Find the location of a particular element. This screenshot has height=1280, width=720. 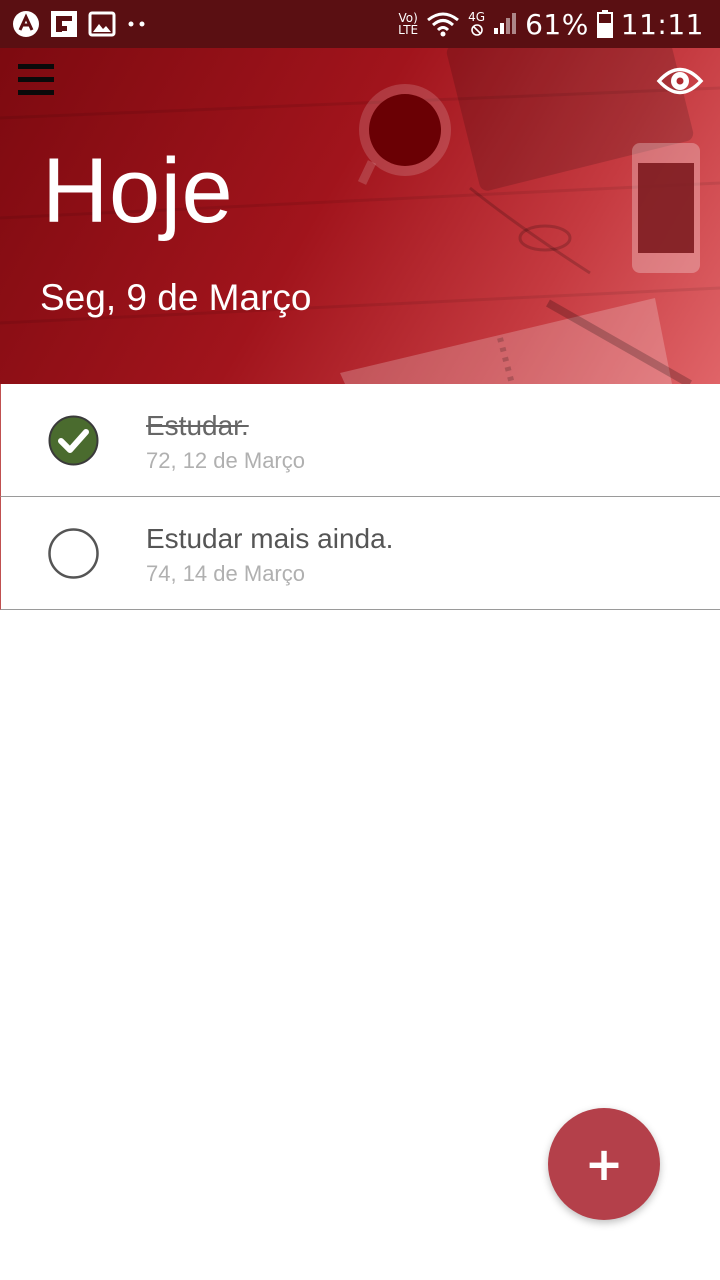

app-a-icon is located at coordinates (26, 24).